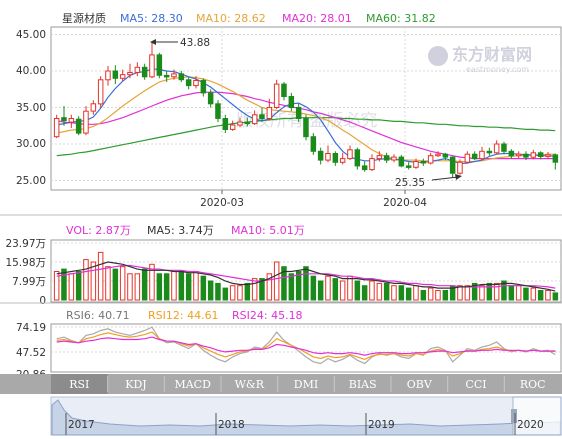  What do you see at coordinates (497, 69) in the screenshot?
I see `watermark-url: eastmoney.com` at bounding box center [497, 69].